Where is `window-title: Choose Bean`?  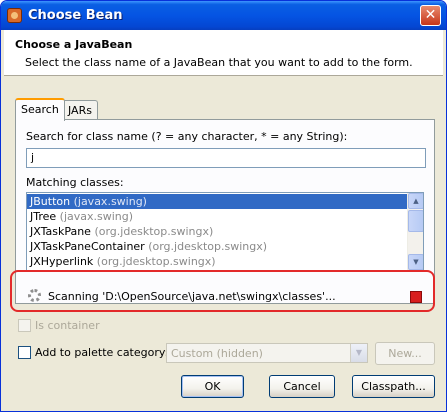
window-title: Choose Bean is located at coordinates (75, 15).